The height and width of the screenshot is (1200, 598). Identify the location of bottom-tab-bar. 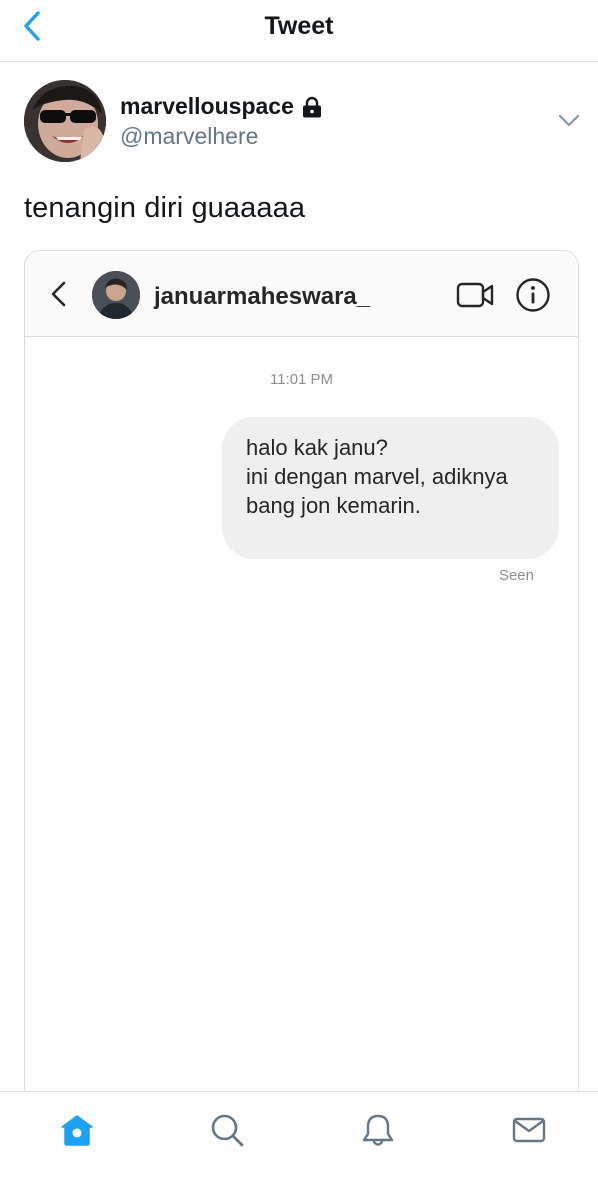
(299, 1145).